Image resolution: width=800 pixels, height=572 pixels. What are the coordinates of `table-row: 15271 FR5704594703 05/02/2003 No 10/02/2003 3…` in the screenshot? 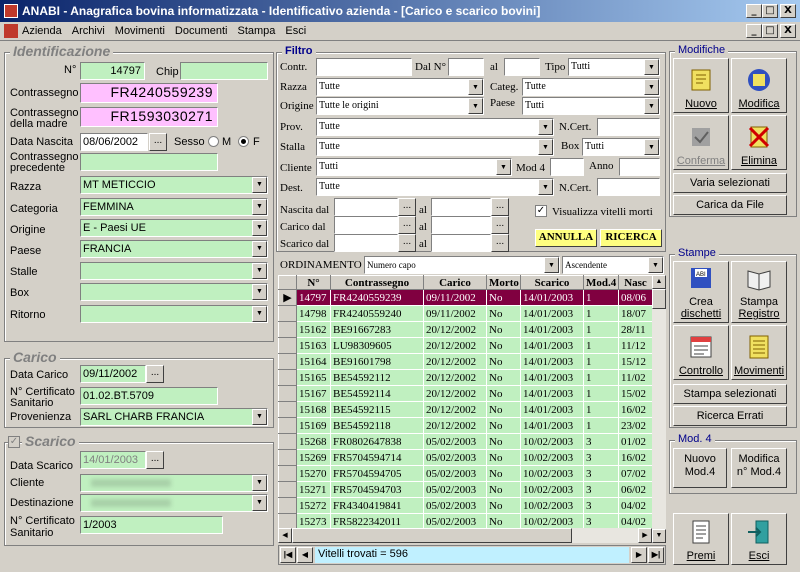 It's located at (465, 489).